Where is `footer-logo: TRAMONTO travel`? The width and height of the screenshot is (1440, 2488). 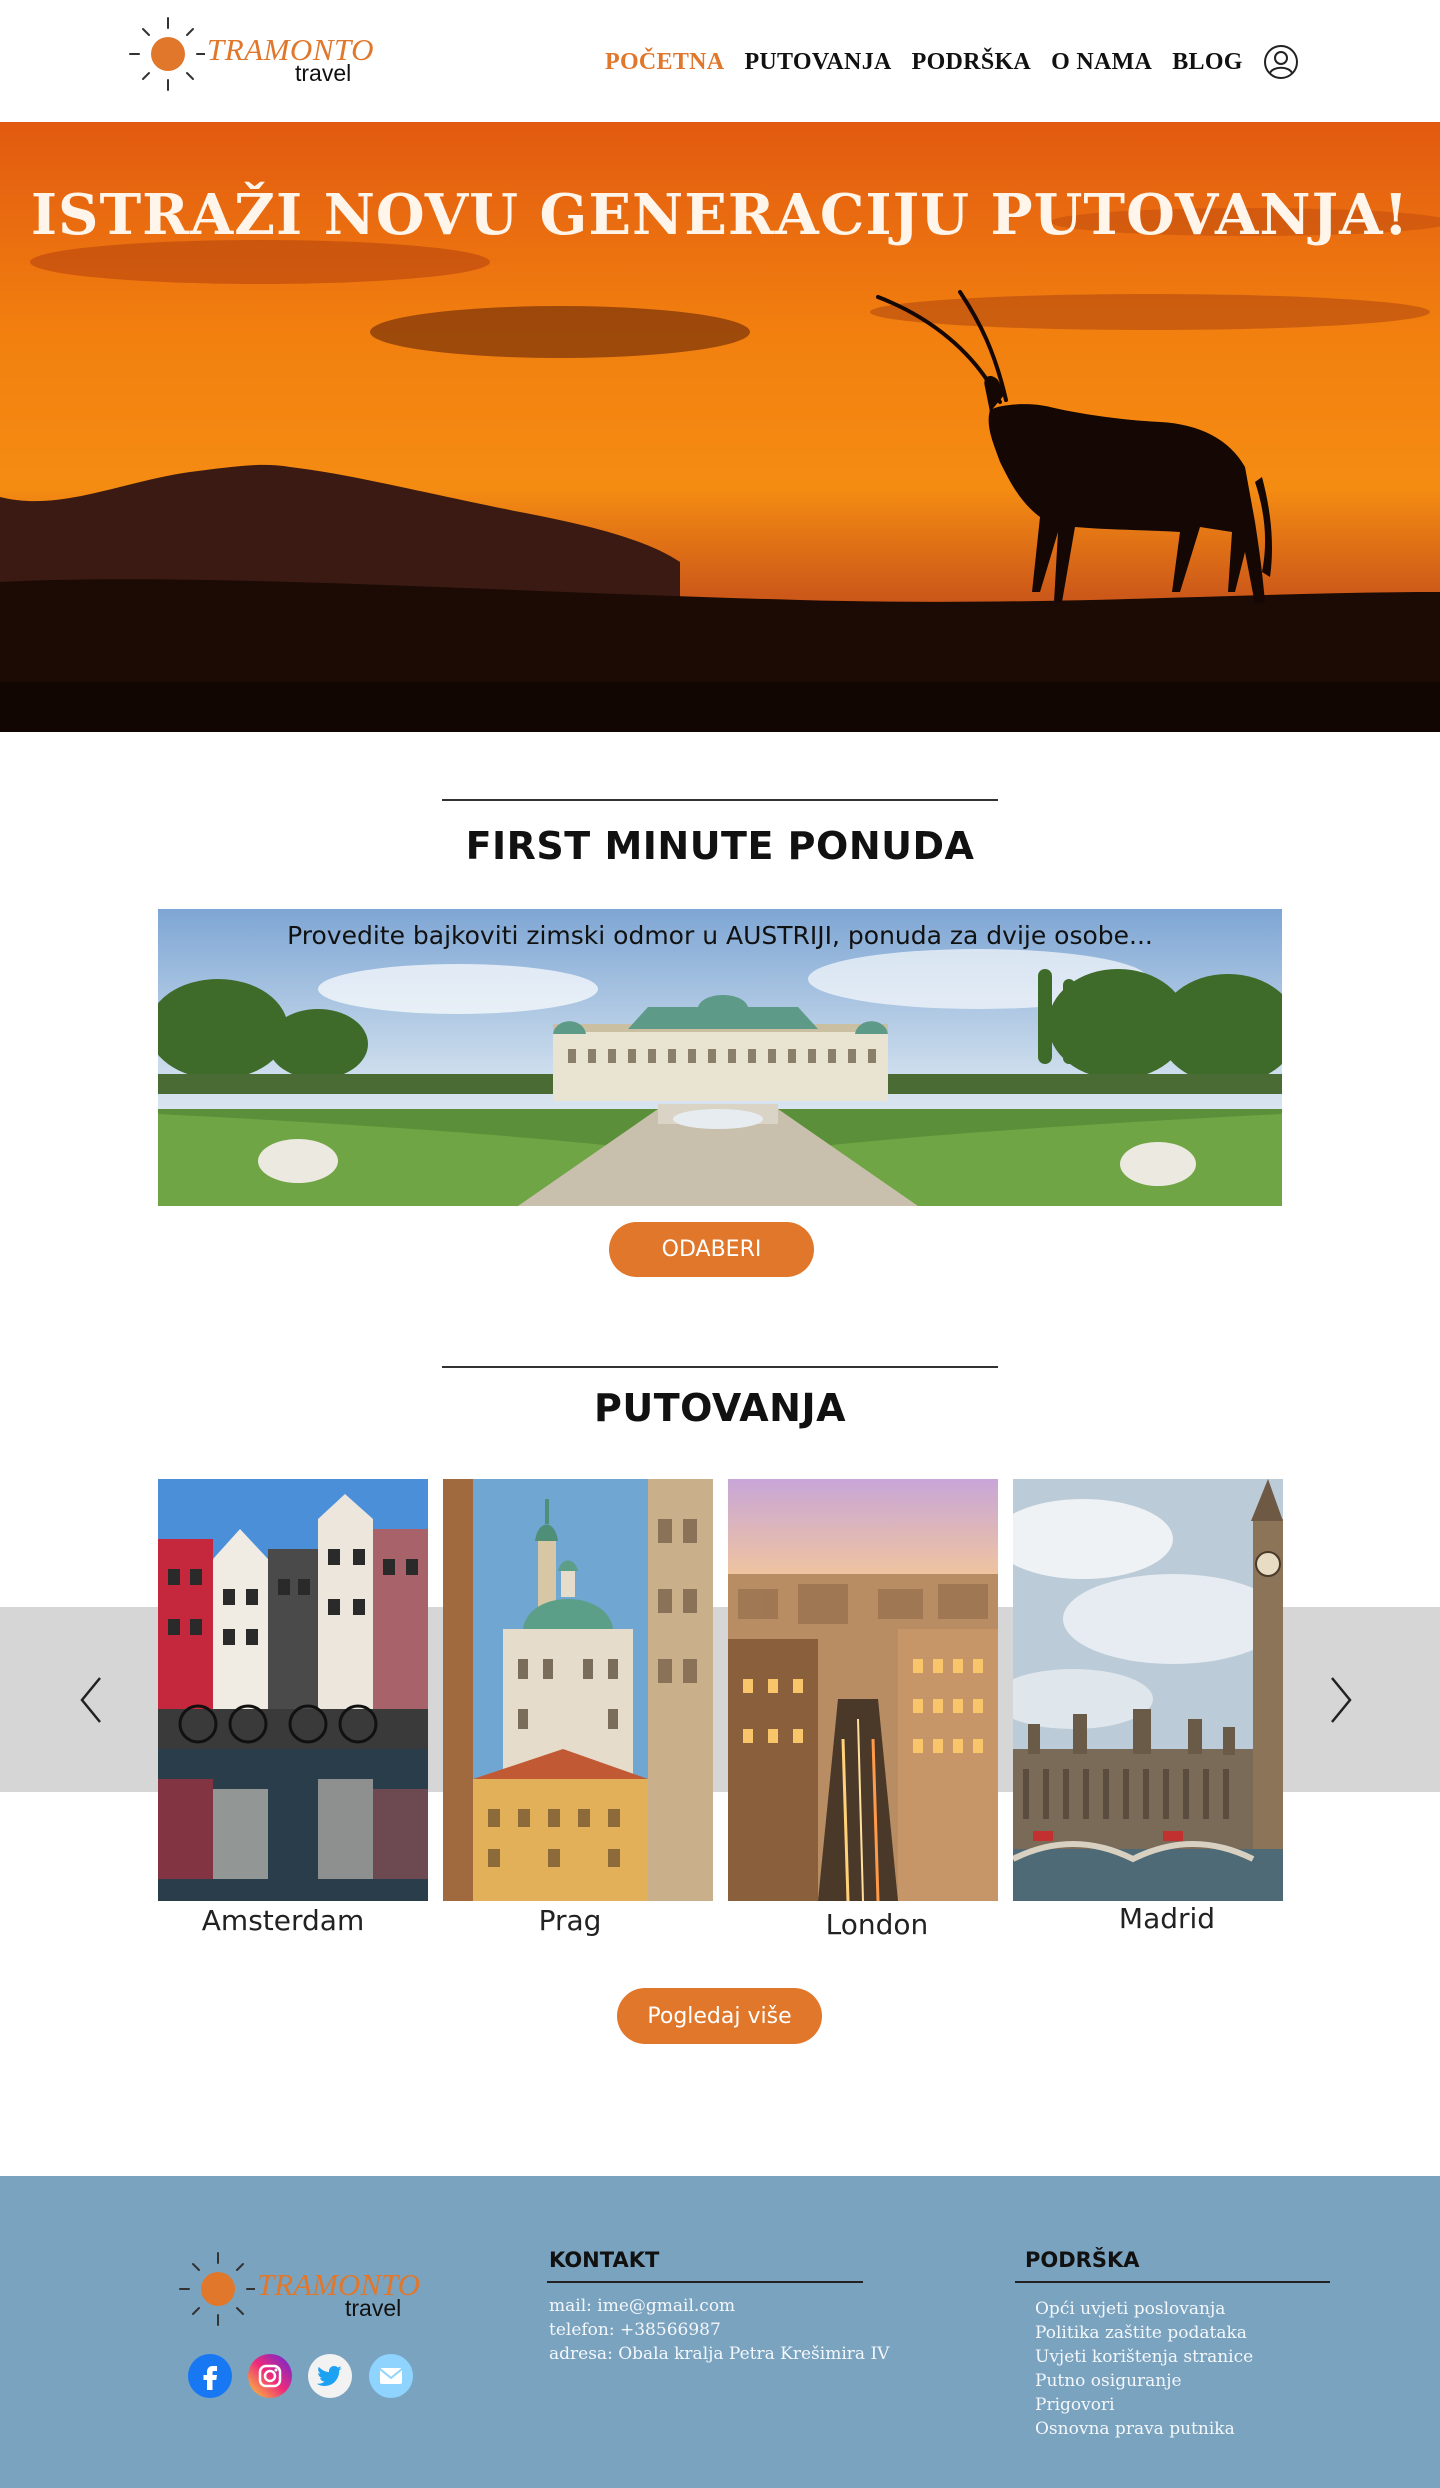 footer-logo: TRAMONTO travel is located at coordinates (297, 2290).